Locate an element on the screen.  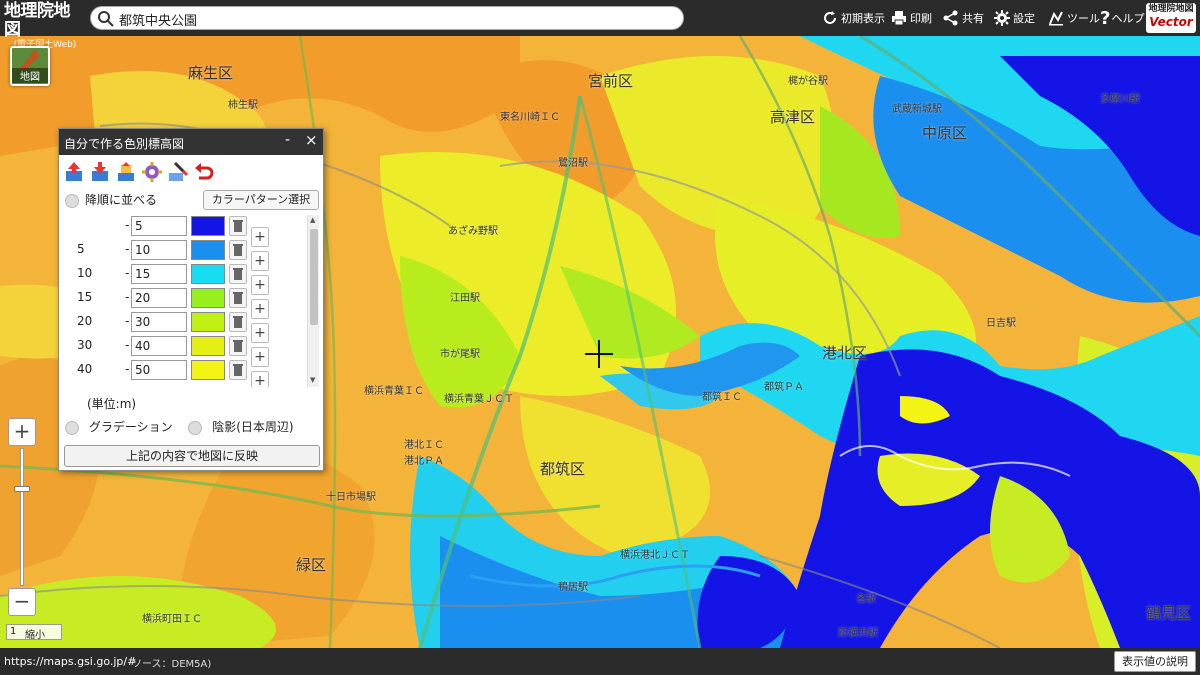
label-tsuzuki: 都筑区 is located at coordinates (563, 469).